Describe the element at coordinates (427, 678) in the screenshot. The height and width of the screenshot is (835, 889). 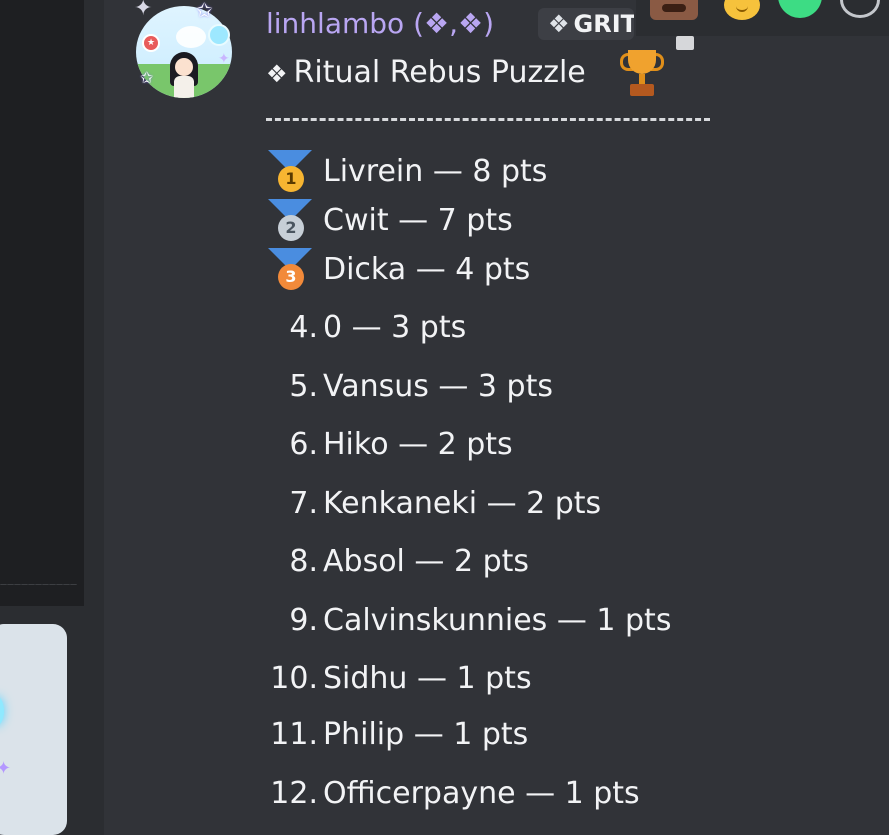
I see `entry-text: Sidhu — 1 pts` at that location.